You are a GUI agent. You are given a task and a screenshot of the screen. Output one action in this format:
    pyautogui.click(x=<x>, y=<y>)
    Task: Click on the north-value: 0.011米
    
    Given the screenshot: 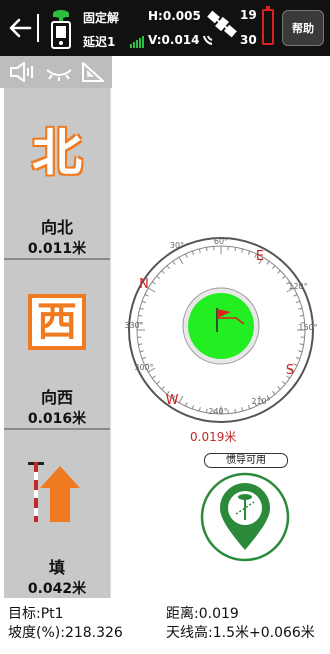 What is the action you would take?
    pyautogui.click(x=57, y=249)
    